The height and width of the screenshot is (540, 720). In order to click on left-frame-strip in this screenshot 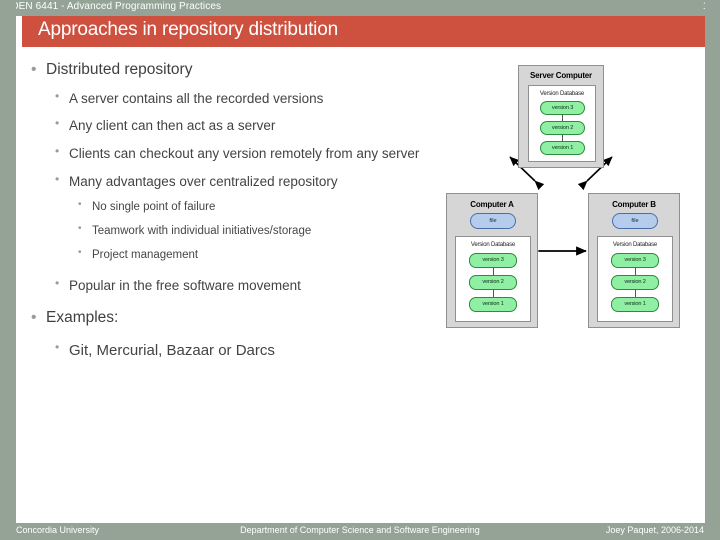, I will do `click(8, 261)`.